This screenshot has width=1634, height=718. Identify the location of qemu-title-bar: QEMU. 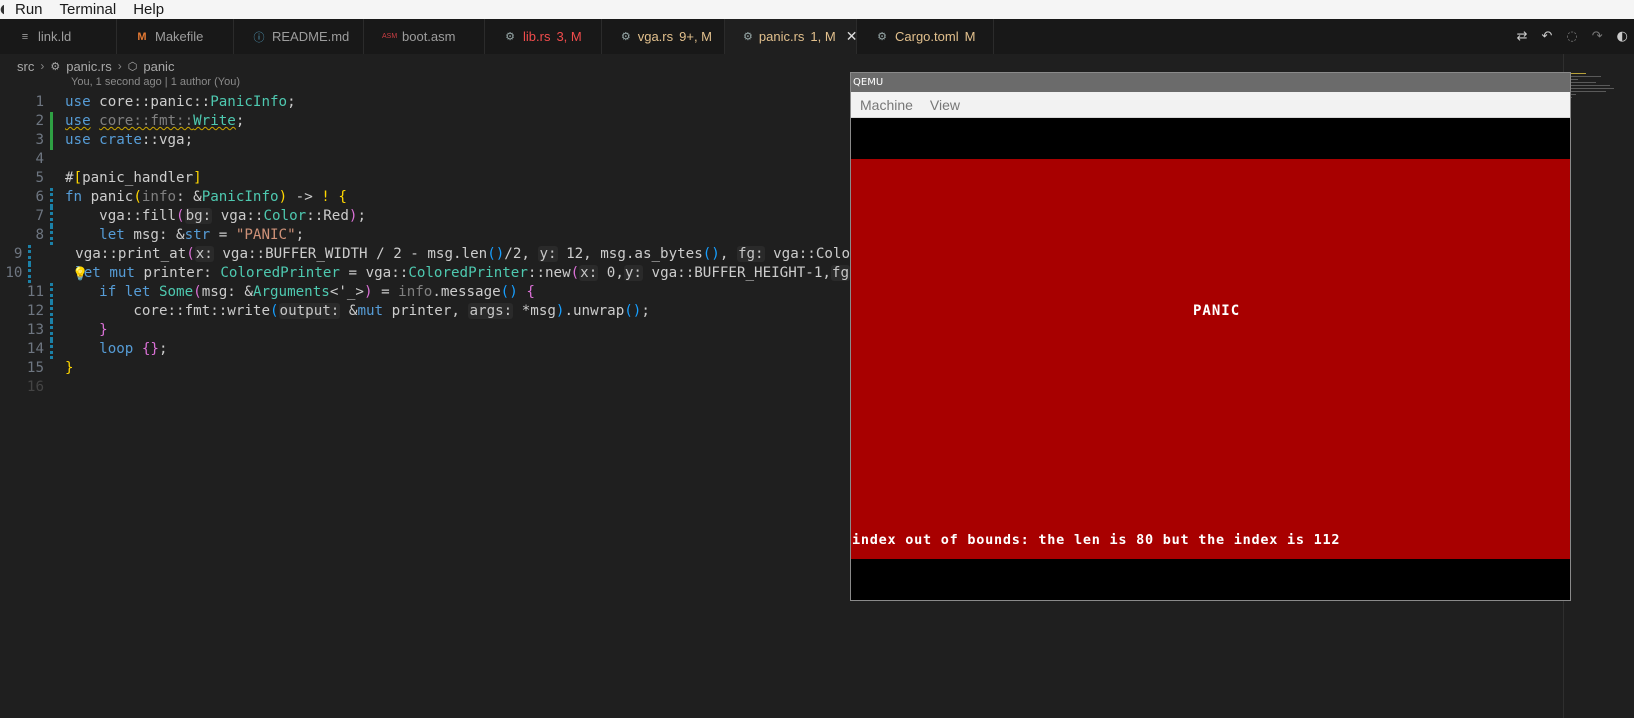
(1210, 82).